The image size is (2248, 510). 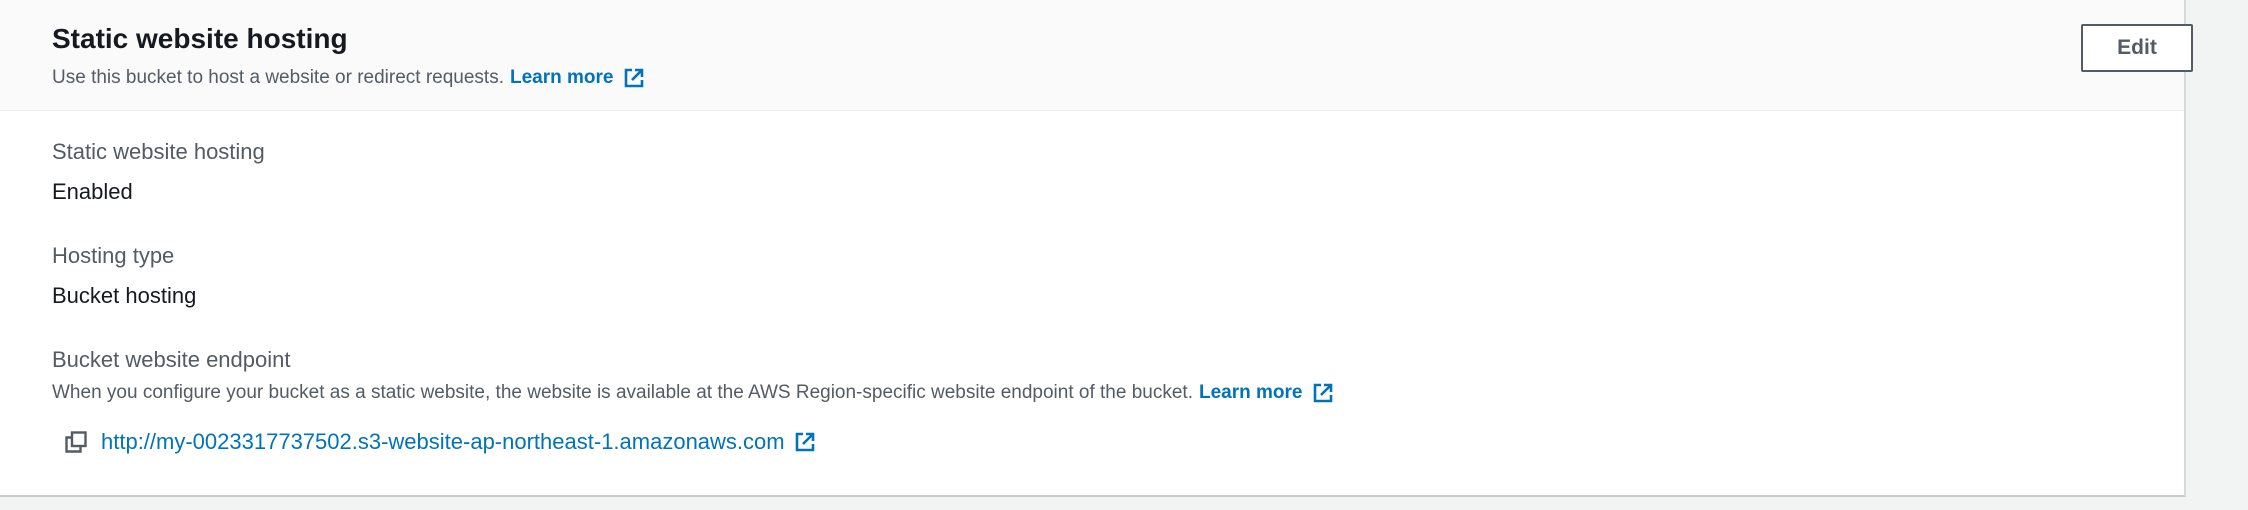 What do you see at coordinates (171, 359) in the screenshot?
I see `endpoint-label: Bucket website endpoint` at bounding box center [171, 359].